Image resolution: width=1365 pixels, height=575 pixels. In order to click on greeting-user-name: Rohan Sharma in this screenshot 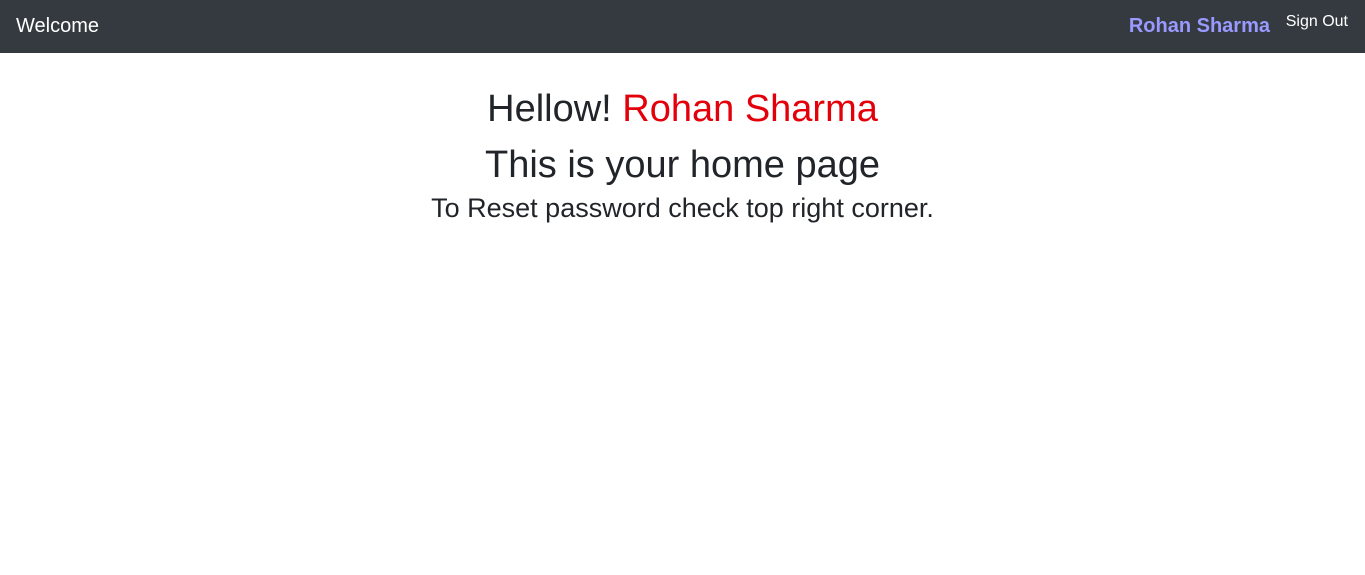, I will do `click(750, 109)`.